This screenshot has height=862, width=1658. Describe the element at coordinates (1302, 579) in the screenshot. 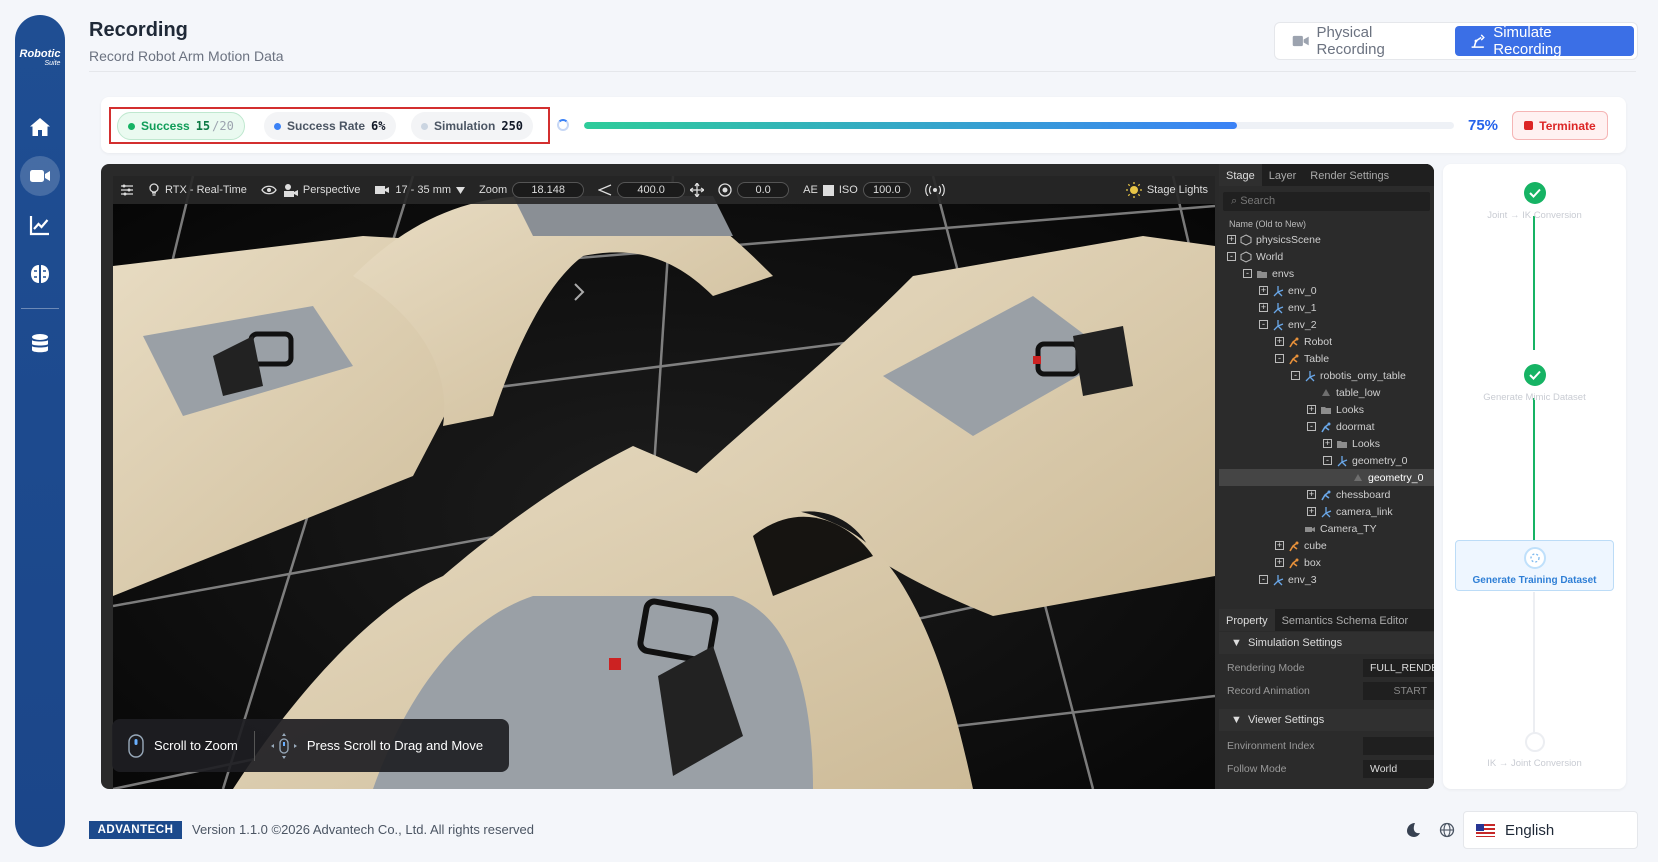

I see `tree-item-label: env_3` at that location.